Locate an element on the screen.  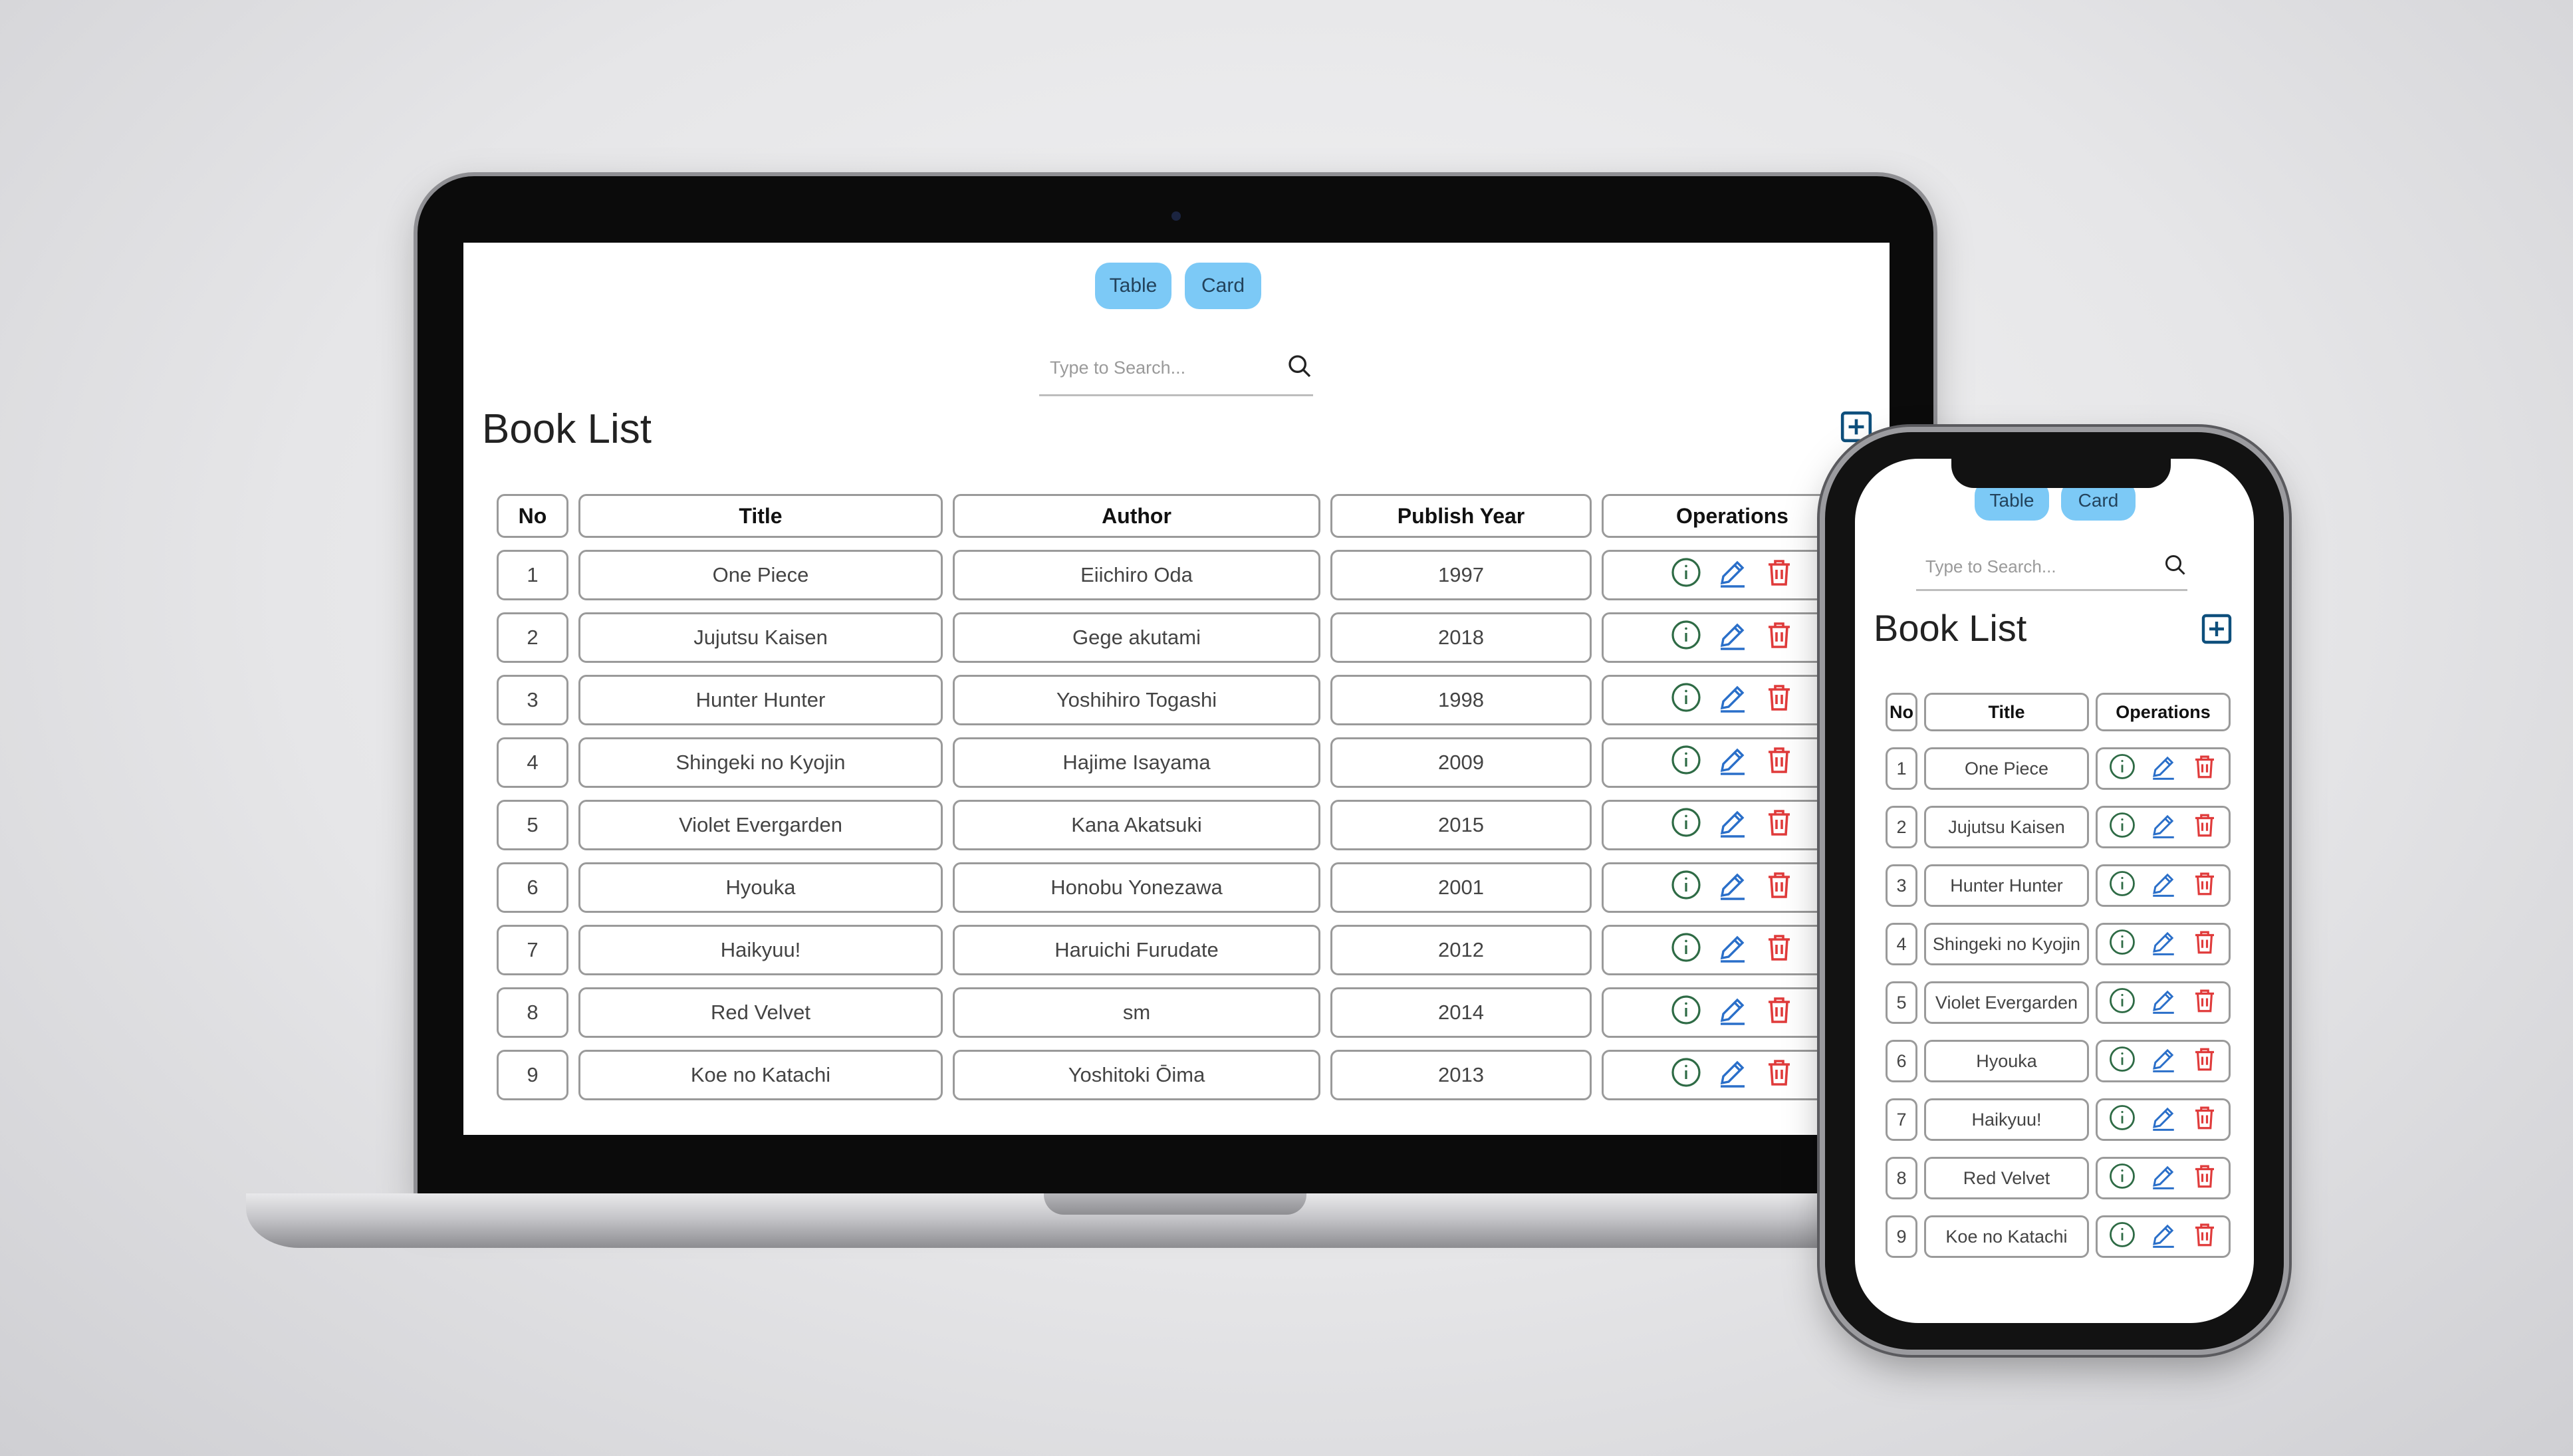
page-title: Book List is located at coordinates (567, 429).